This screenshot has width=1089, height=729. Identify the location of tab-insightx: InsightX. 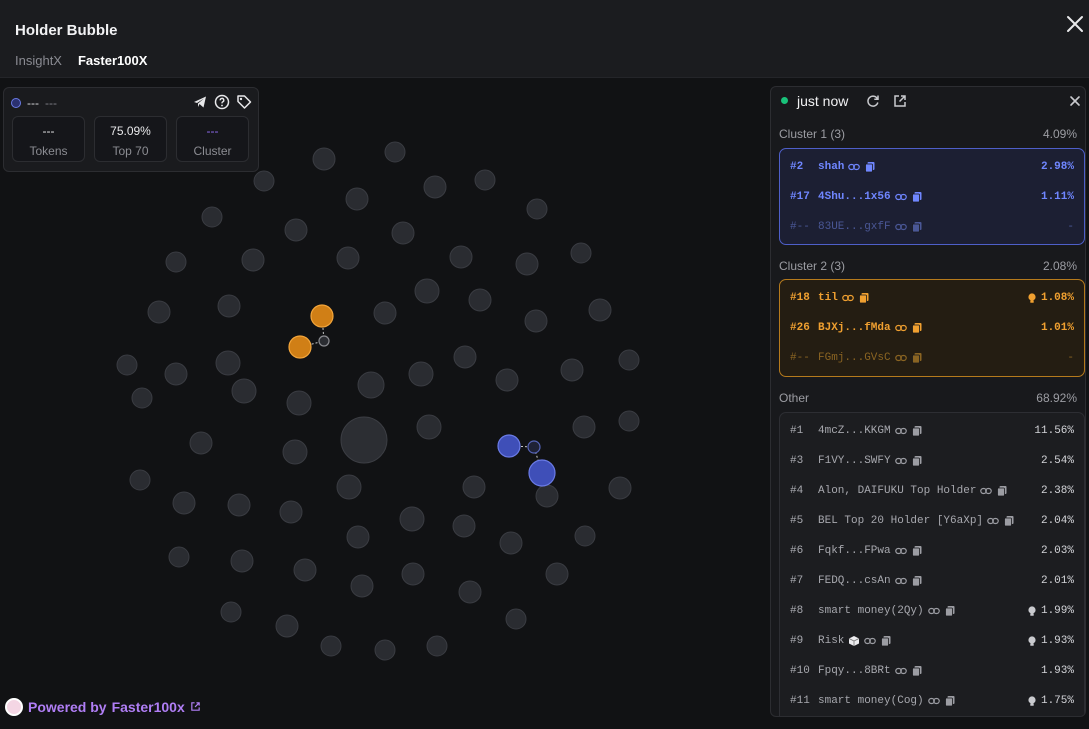
(38, 60).